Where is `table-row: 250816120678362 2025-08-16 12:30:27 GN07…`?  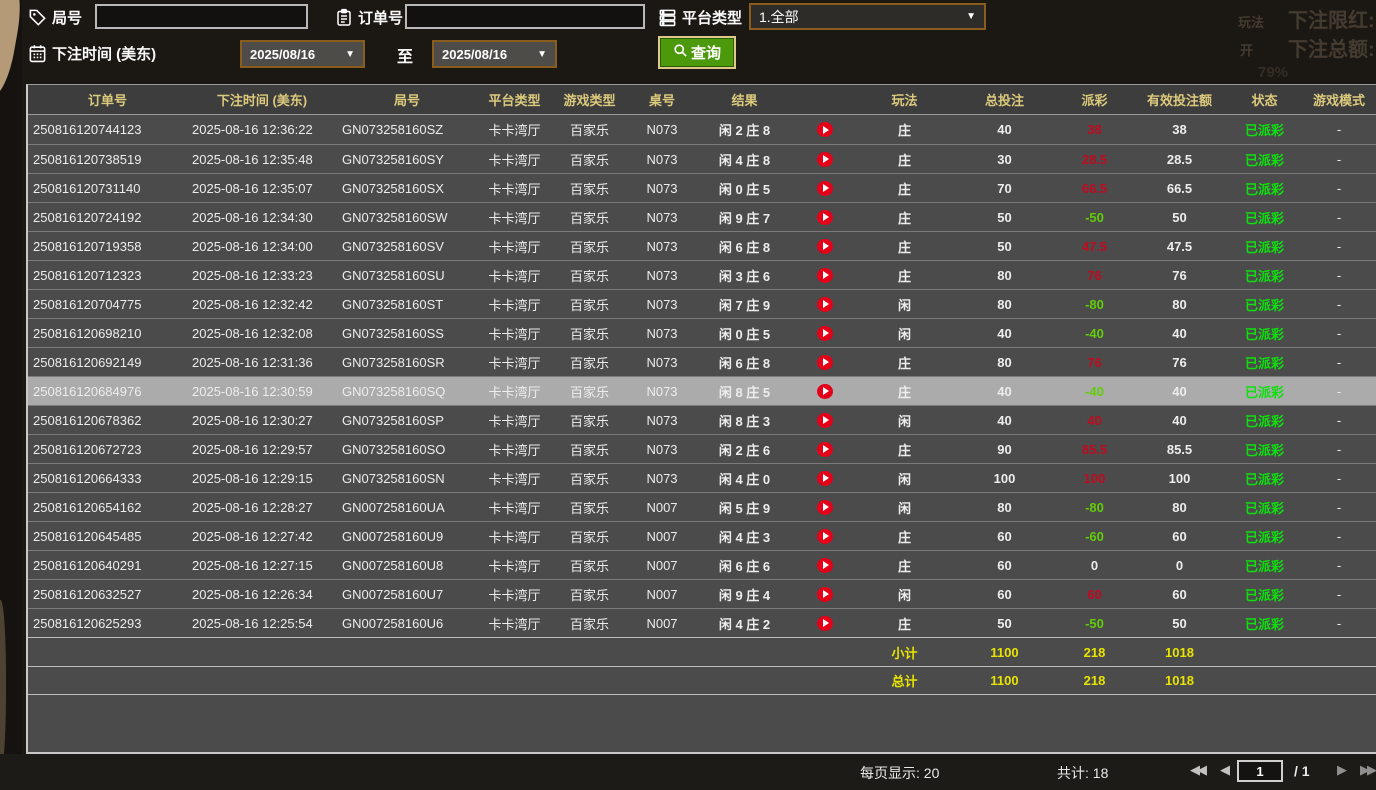
table-row: 250816120678362 2025-08-16 12:30:27 GN07… is located at coordinates (702, 419).